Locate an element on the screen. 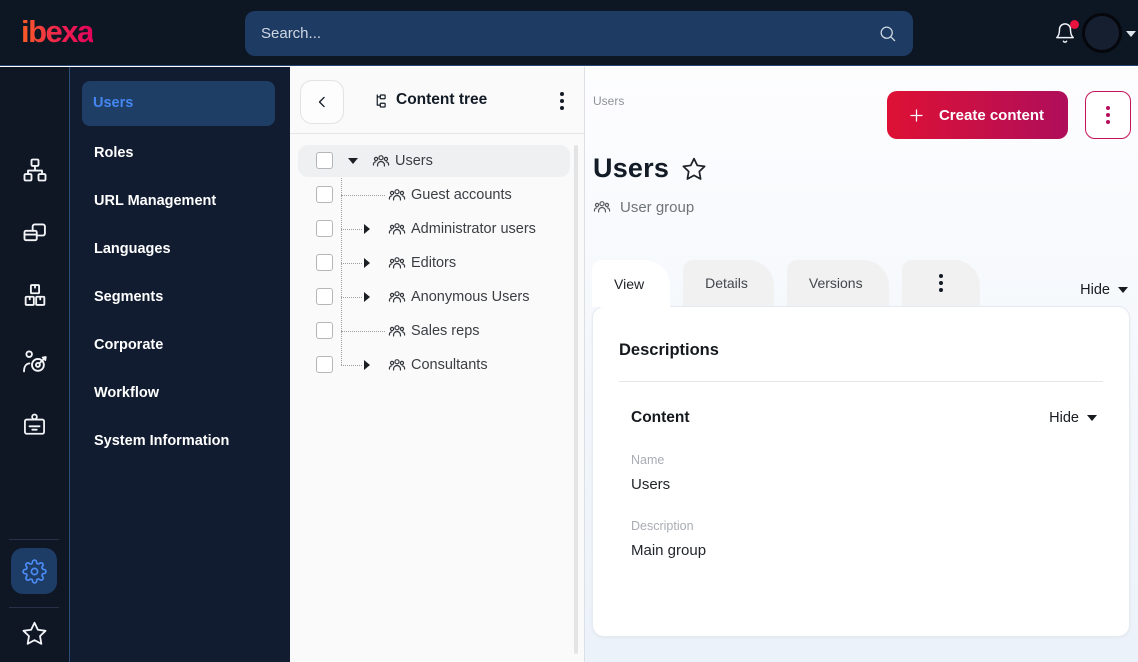  caret-down-icon is located at coordinates (1123, 290).